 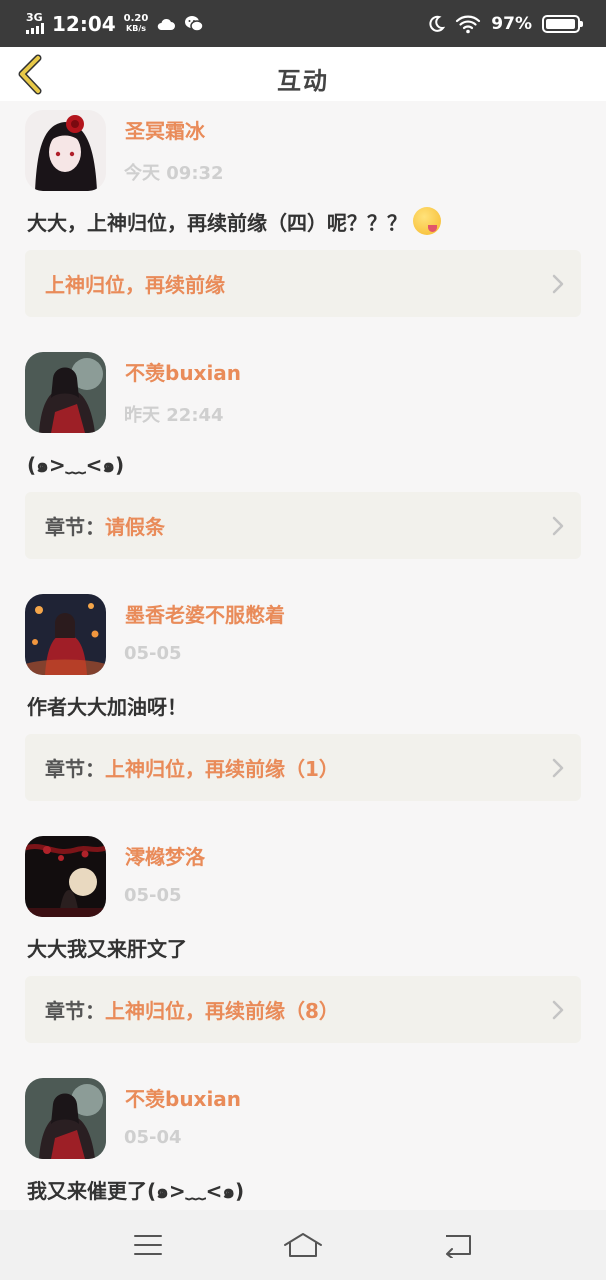 What do you see at coordinates (437, 23) in the screenshot?
I see `moon-icon` at bounding box center [437, 23].